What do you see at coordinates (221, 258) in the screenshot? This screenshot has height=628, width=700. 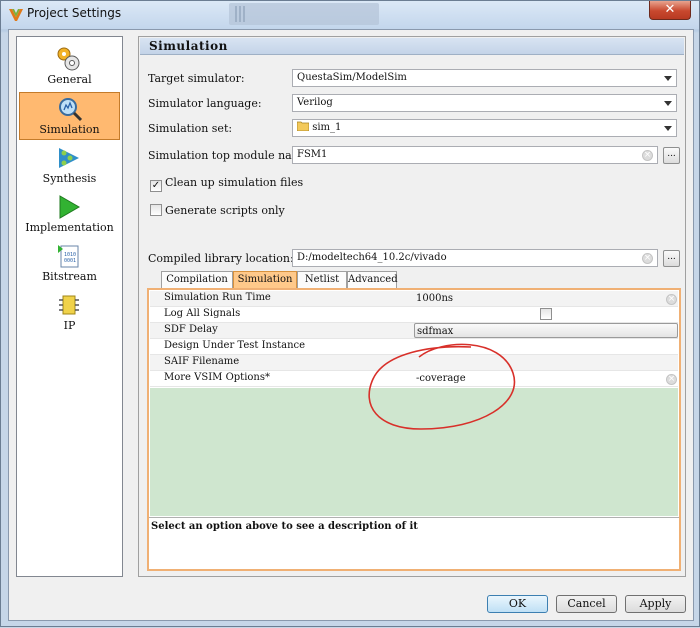 I see `compiled-library-label: Compiled library location:` at bounding box center [221, 258].